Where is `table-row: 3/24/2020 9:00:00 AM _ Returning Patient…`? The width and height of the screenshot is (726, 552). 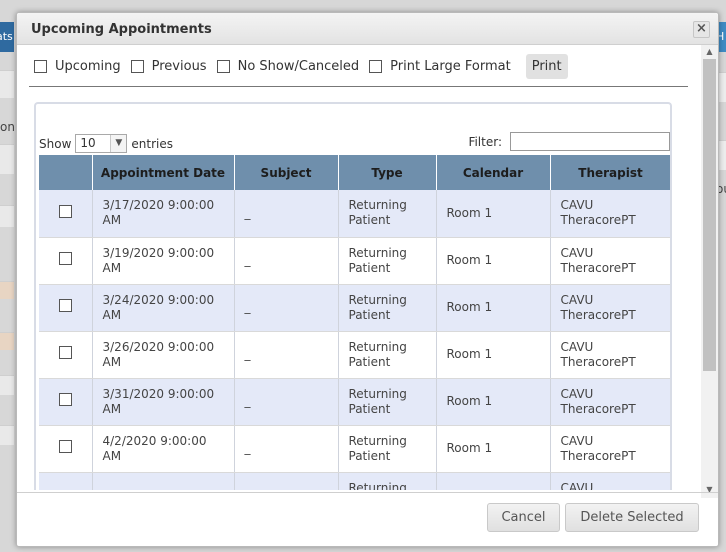 table-row: 3/24/2020 9:00:00 AM _ Returning Patient… is located at coordinates (354, 308).